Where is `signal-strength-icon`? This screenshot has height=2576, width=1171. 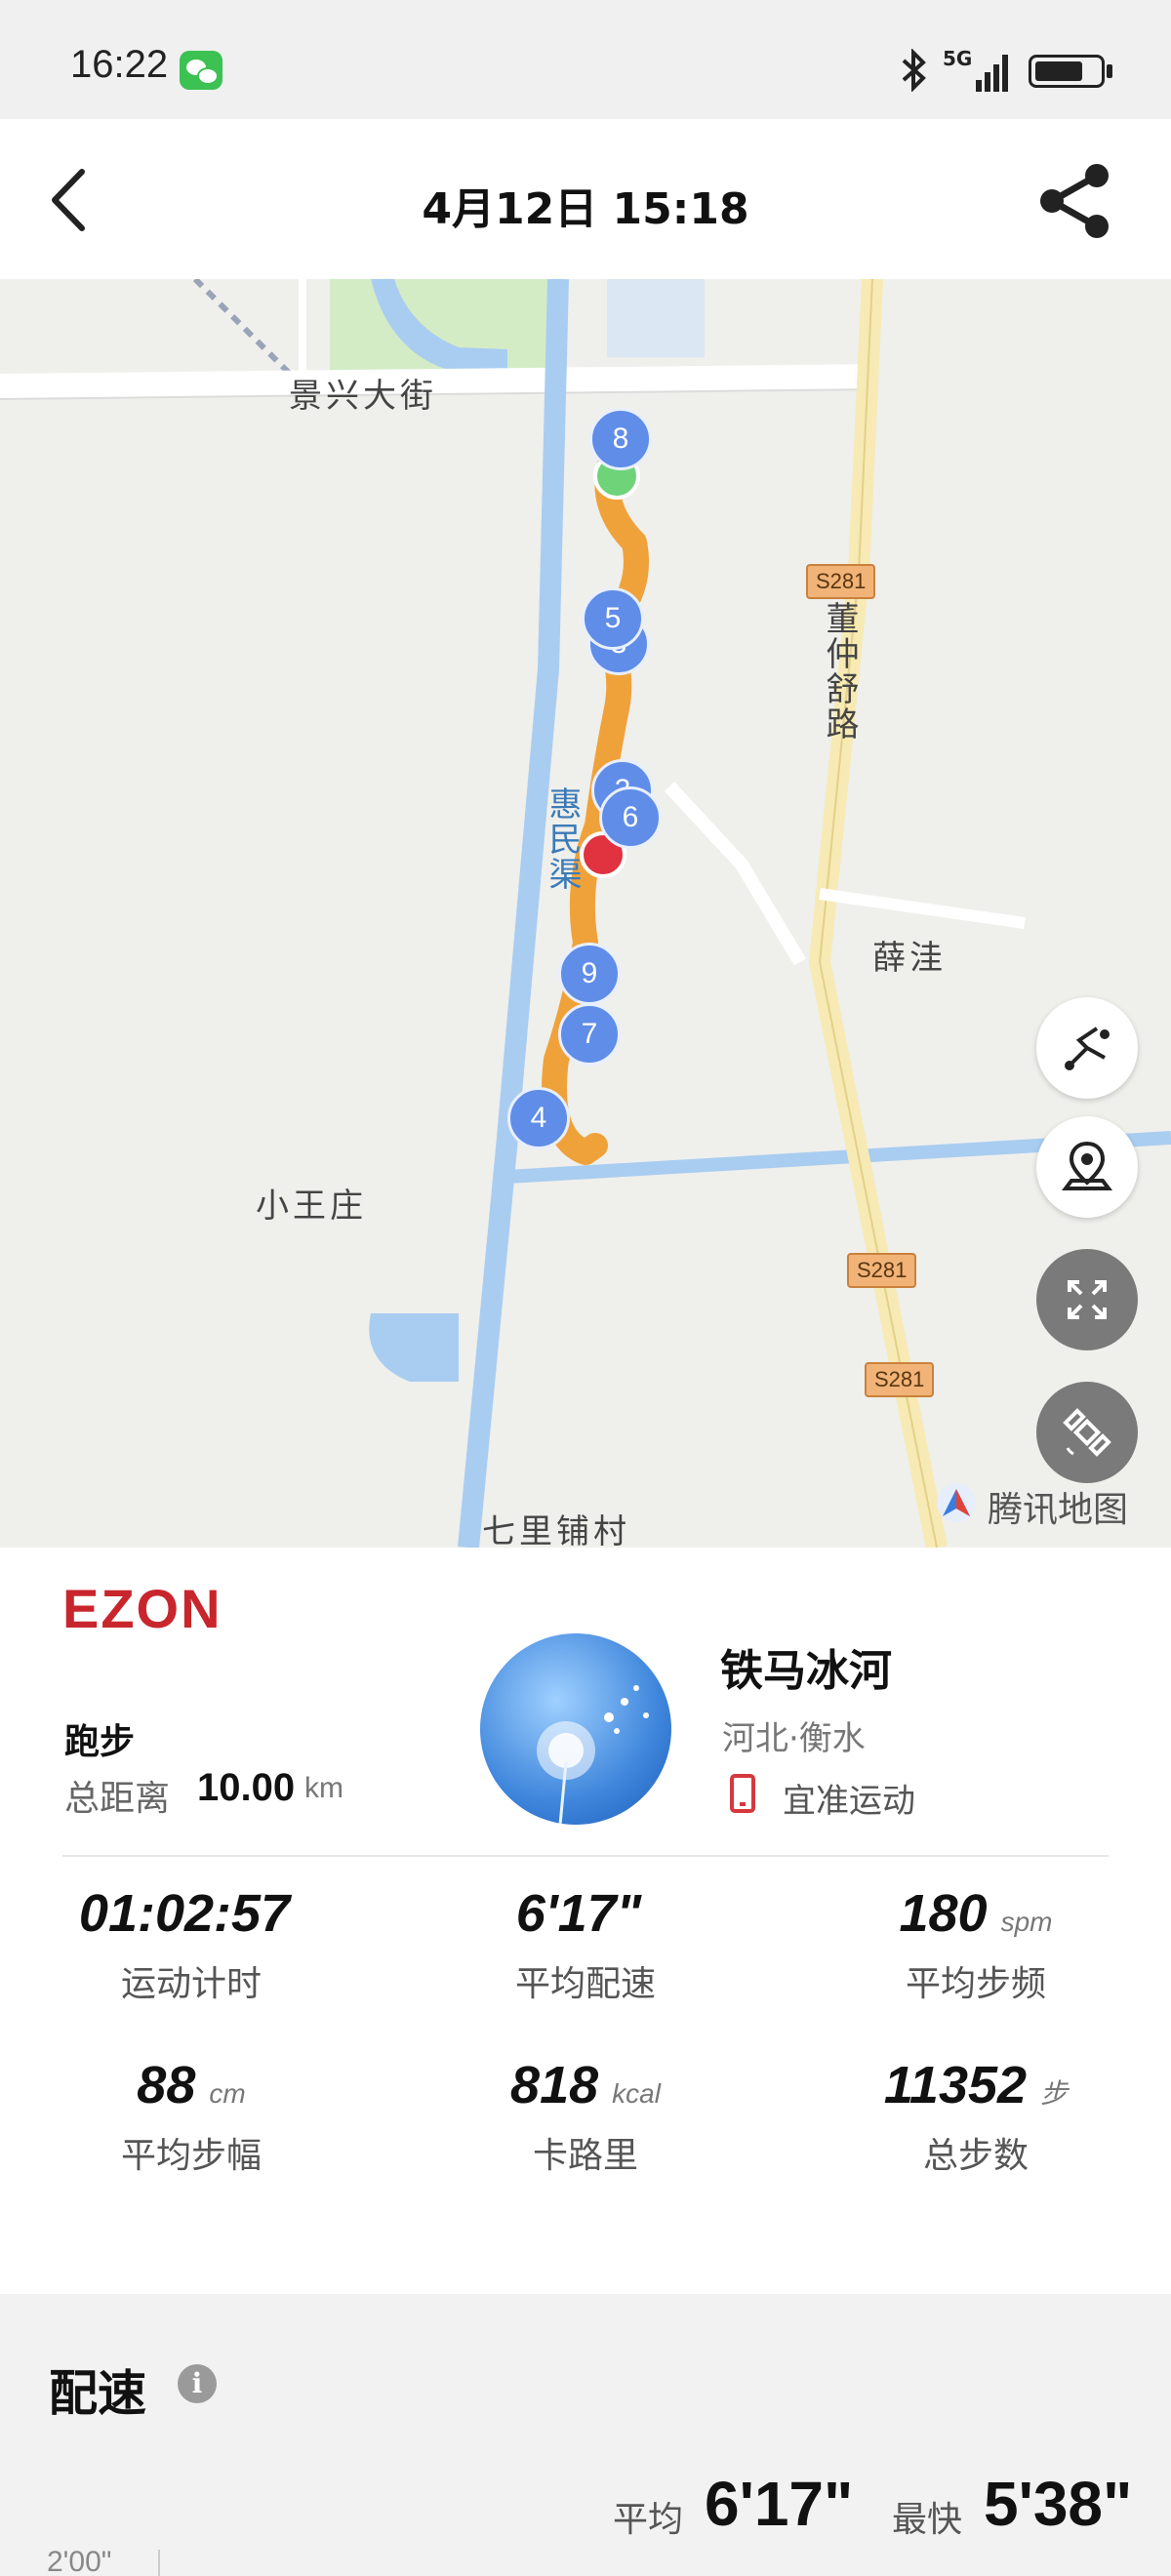
signal-strength-icon is located at coordinates (992, 73).